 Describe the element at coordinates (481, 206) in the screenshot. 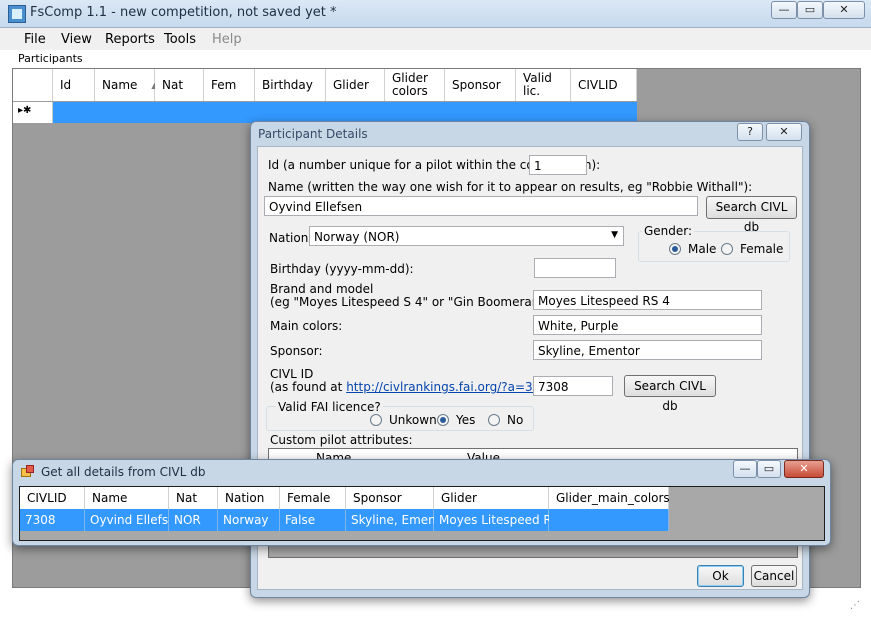

I see `name-input: Oyvind Ellefsen` at that location.